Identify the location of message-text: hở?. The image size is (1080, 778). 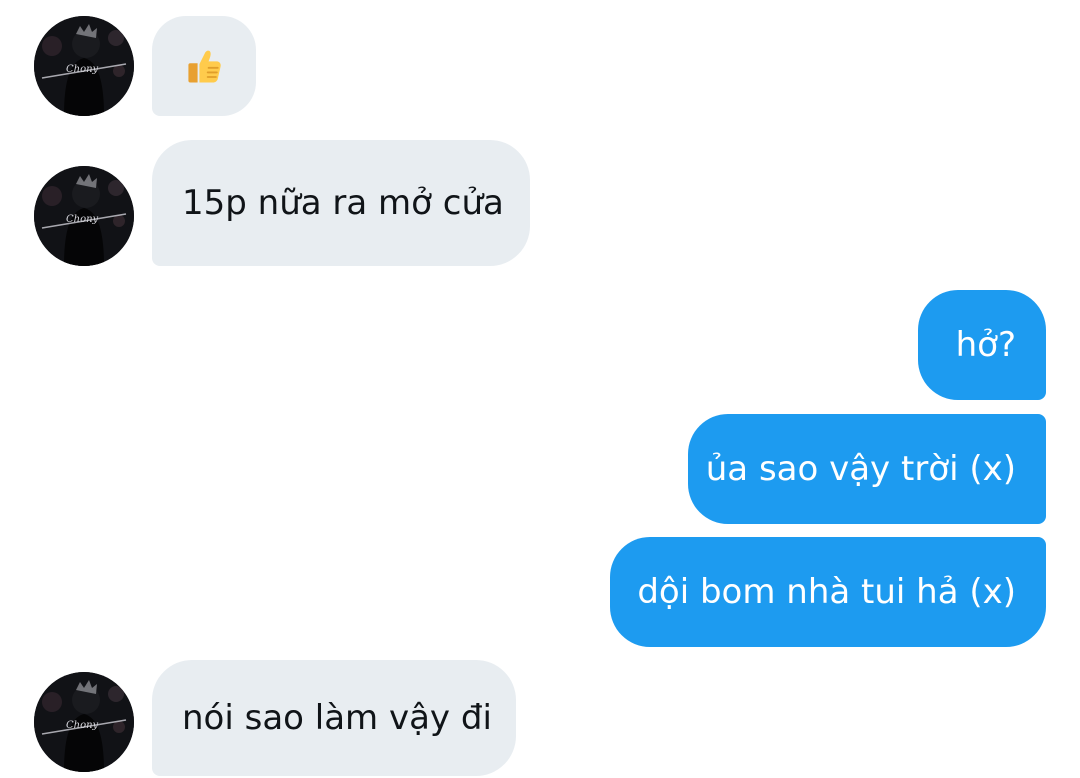
(985, 344).